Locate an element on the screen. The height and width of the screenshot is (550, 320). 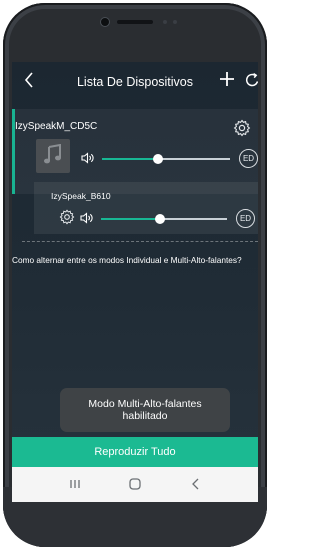
toast-text: Modo Multi-Alto-falantes habilitado is located at coordinates (145, 410).